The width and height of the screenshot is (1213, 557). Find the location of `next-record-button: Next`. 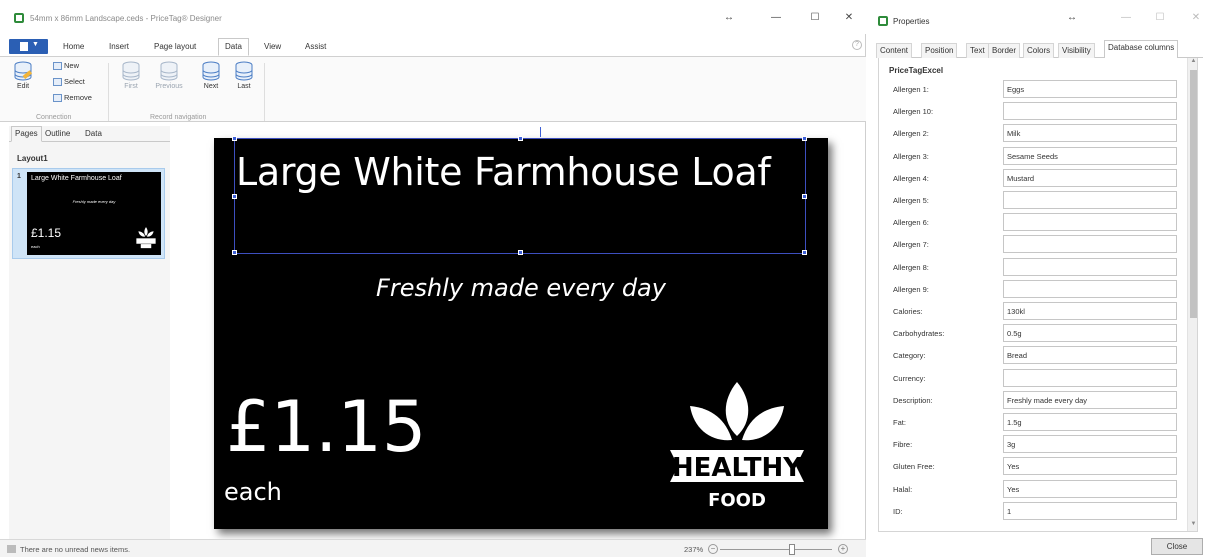

next-record-button: Next is located at coordinates (211, 75).